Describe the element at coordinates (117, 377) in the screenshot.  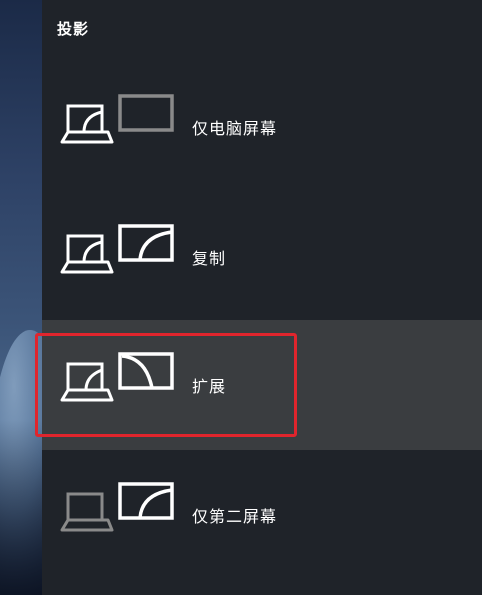
I see `extend-icon` at that location.